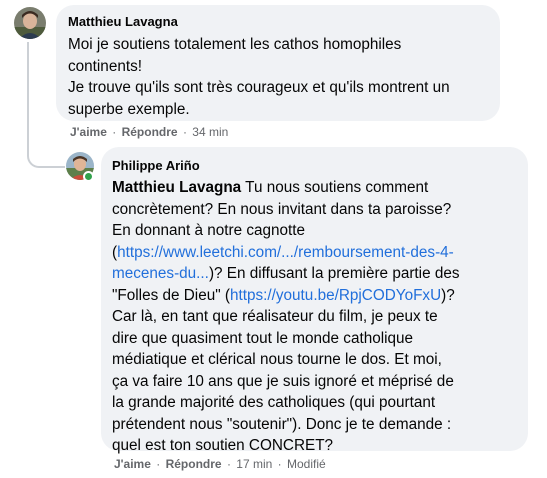 The width and height of the screenshot is (547, 478). What do you see at coordinates (306, 464) in the screenshot?
I see `edited-label: Modifié` at bounding box center [306, 464].